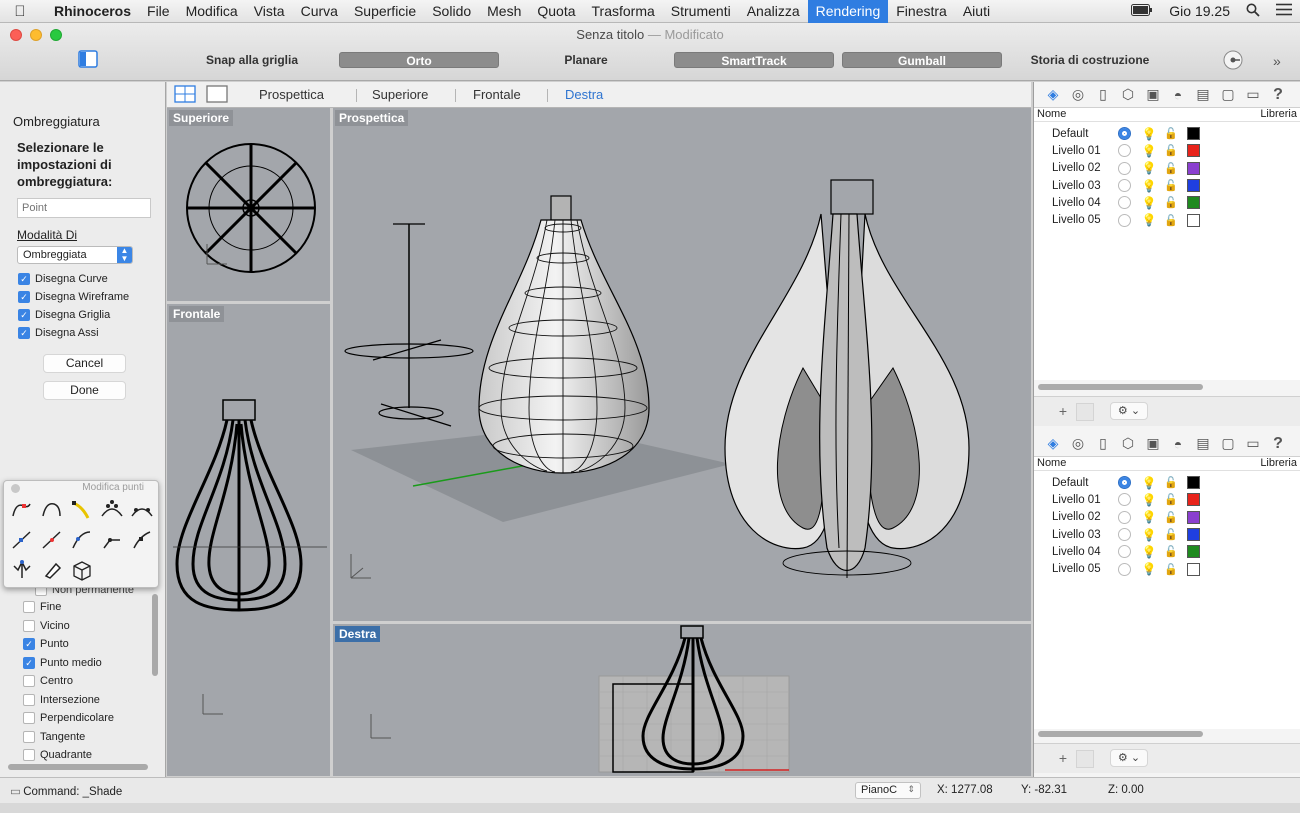 The width and height of the screenshot is (1300, 813). Describe the element at coordinates (89, 663) in the screenshot. I see `osnap-item-punto-medio: ✓ Punto medio` at that location.